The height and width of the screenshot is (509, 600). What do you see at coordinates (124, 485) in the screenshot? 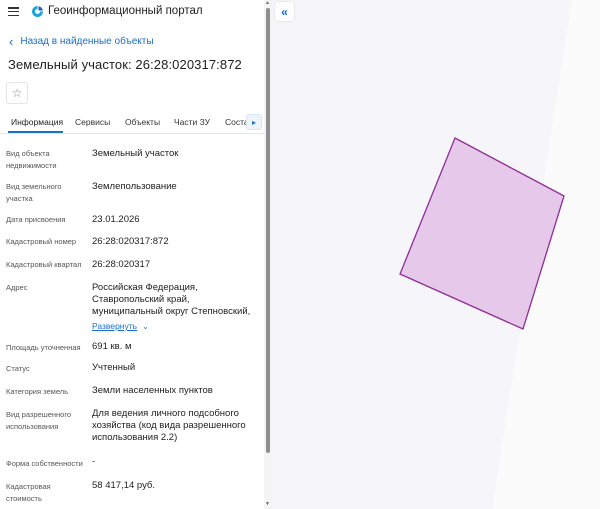
I see `detail-value: 58 417,14 руб.` at bounding box center [124, 485].